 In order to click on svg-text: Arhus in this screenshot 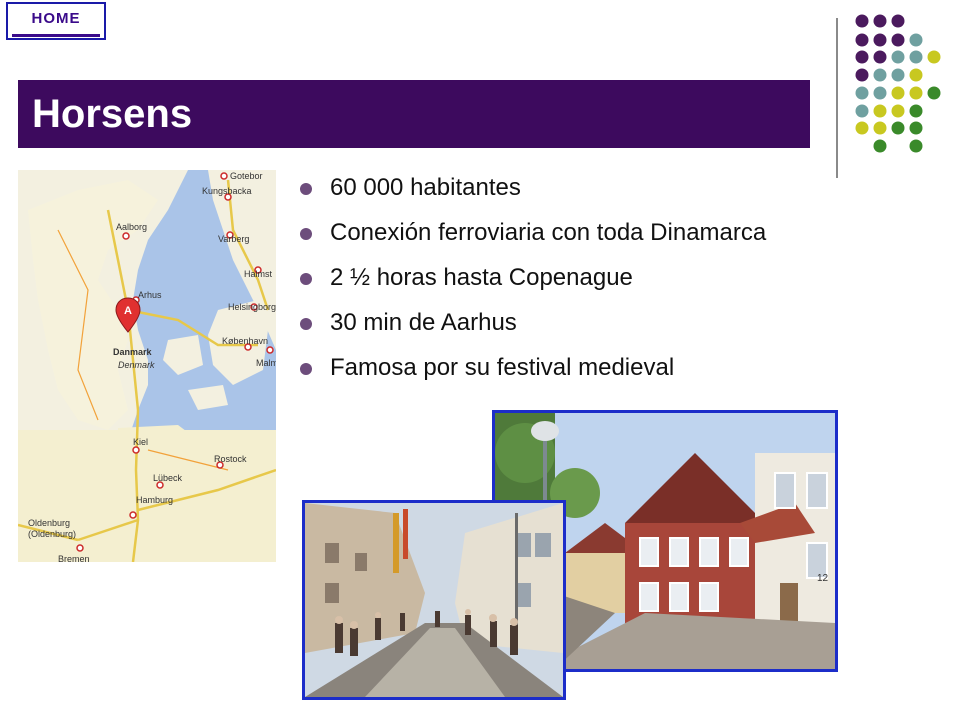, I will do `click(150, 295)`.